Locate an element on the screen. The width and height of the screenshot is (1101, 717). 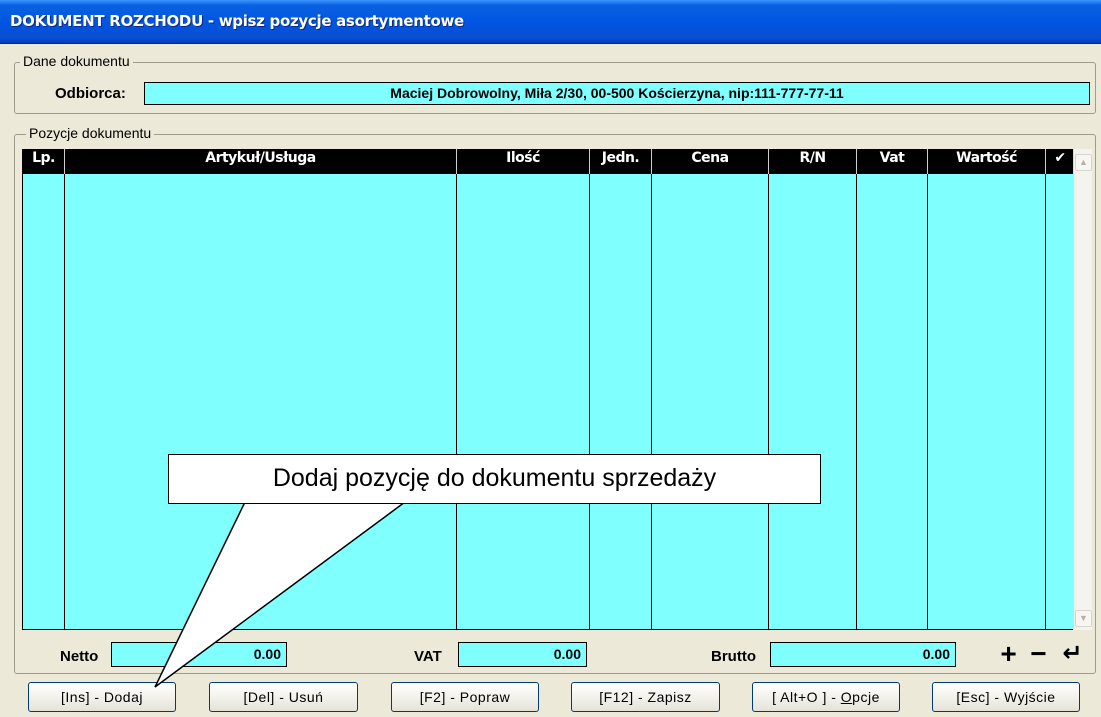
odbiorca-label: Odbiorca: is located at coordinates (90, 93).